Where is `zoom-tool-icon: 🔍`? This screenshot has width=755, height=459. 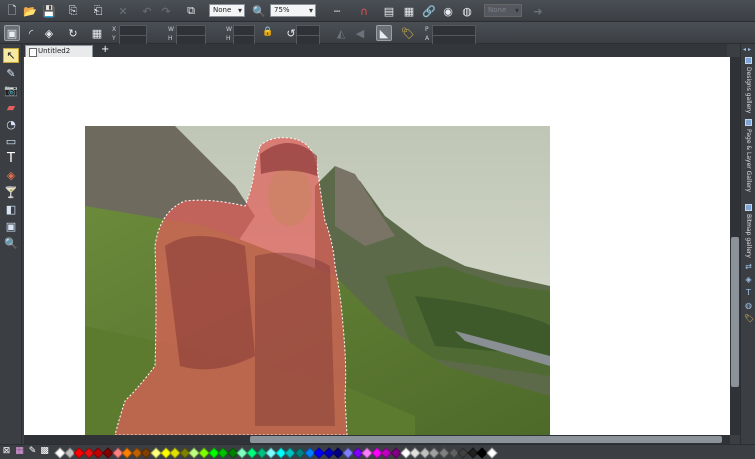 zoom-tool-icon: 🔍 is located at coordinates (11, 243).